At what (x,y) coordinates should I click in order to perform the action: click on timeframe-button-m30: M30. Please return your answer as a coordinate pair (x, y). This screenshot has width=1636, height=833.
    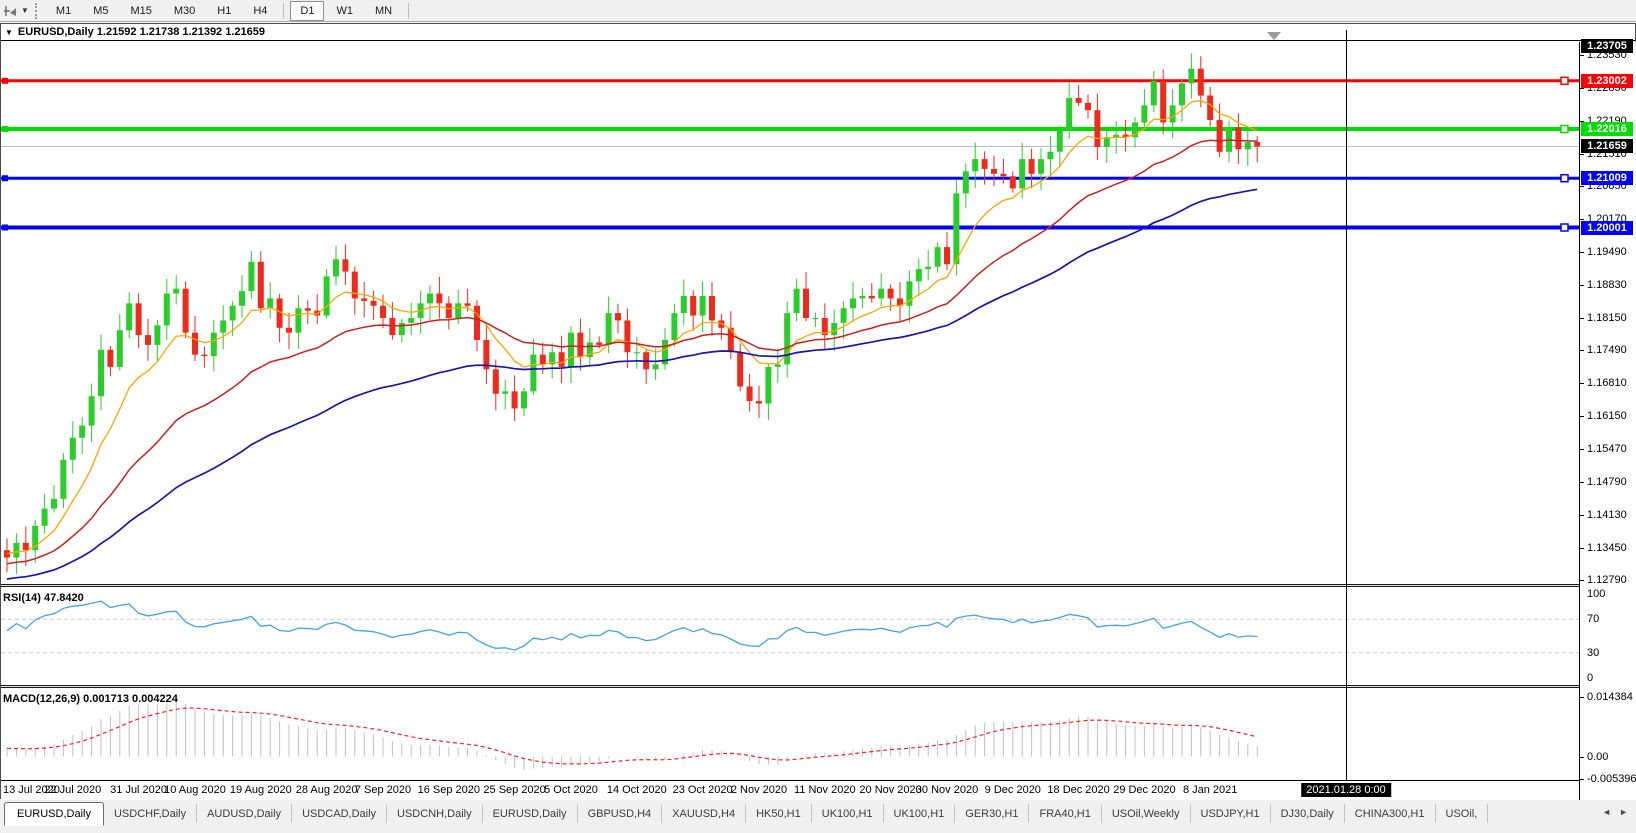
    Looking at the image, I should click on (184, 11).